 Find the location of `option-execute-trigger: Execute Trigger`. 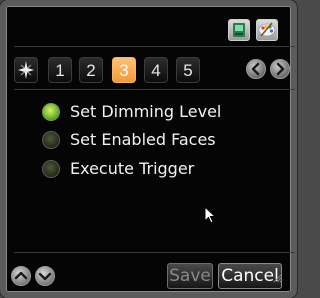

option-execute-trigger: Execute Trigger is located at coordinates (162, 169).